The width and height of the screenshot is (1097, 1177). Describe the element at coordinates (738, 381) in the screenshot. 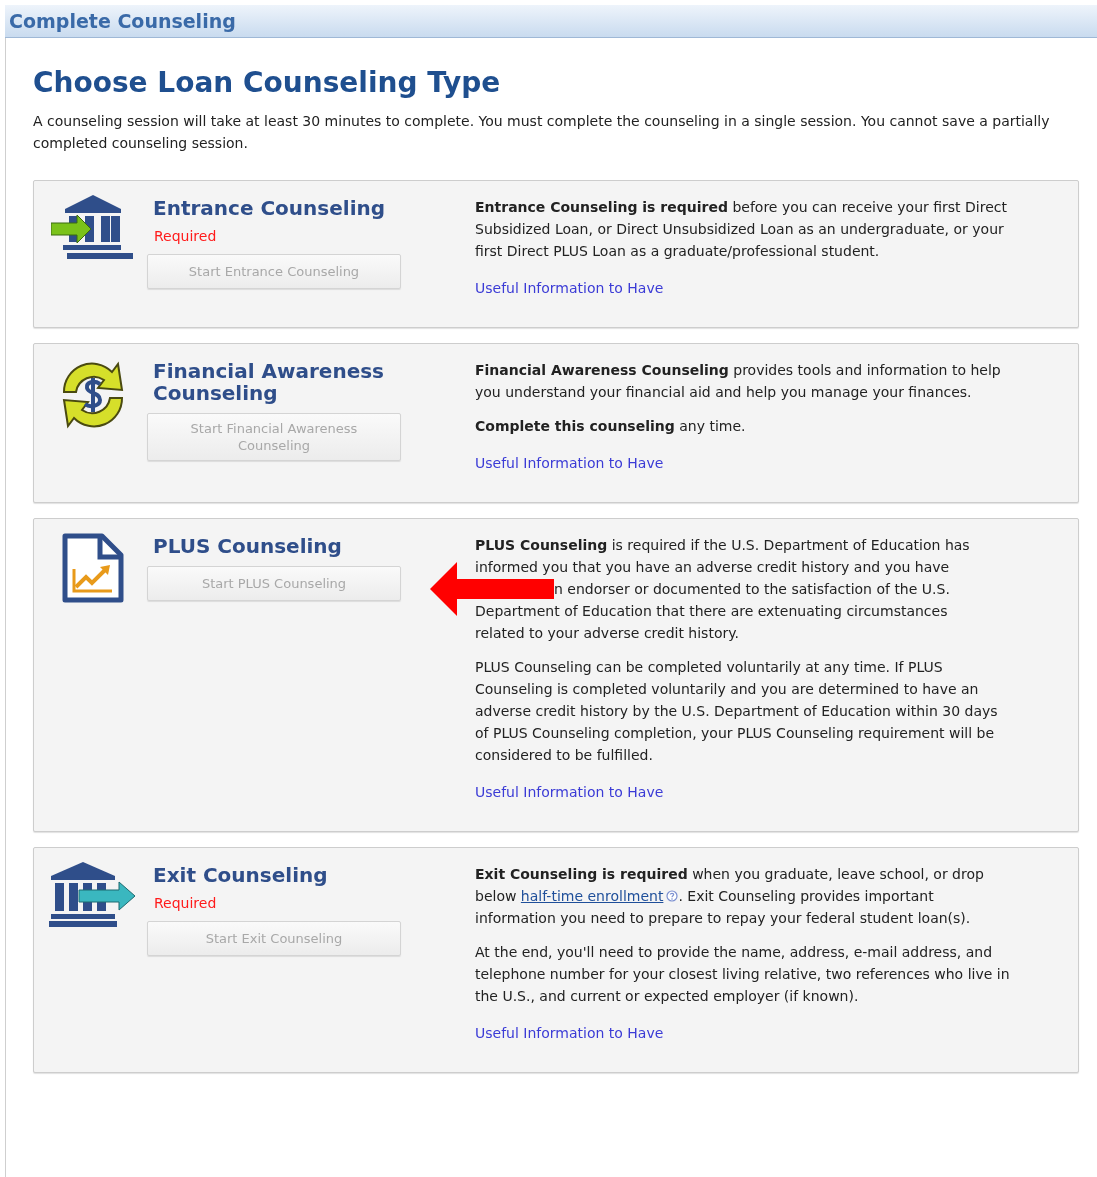

I see `description-text: Financial Awareness Counseling provides tools and information to help you understand your financial aid and help you manage your finances.` at that location.